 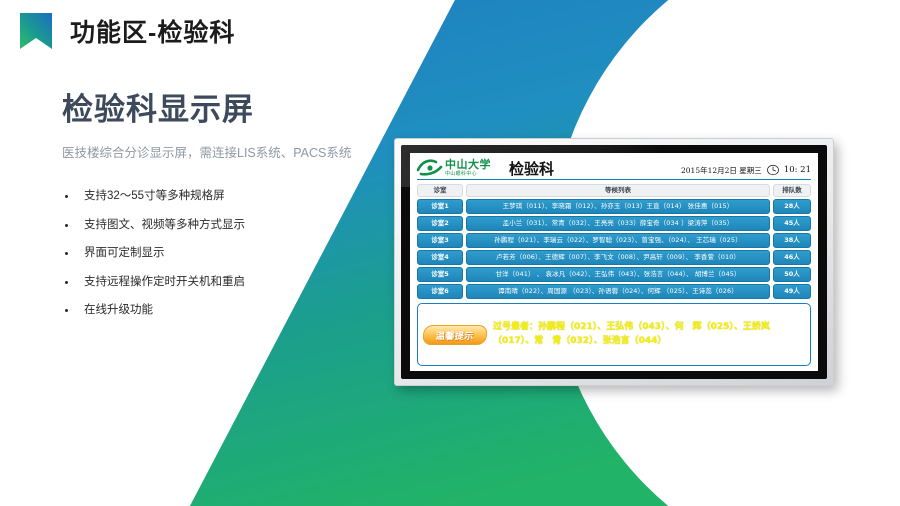 I want to click on eye-logo-icon, so click(x=430, y=167).